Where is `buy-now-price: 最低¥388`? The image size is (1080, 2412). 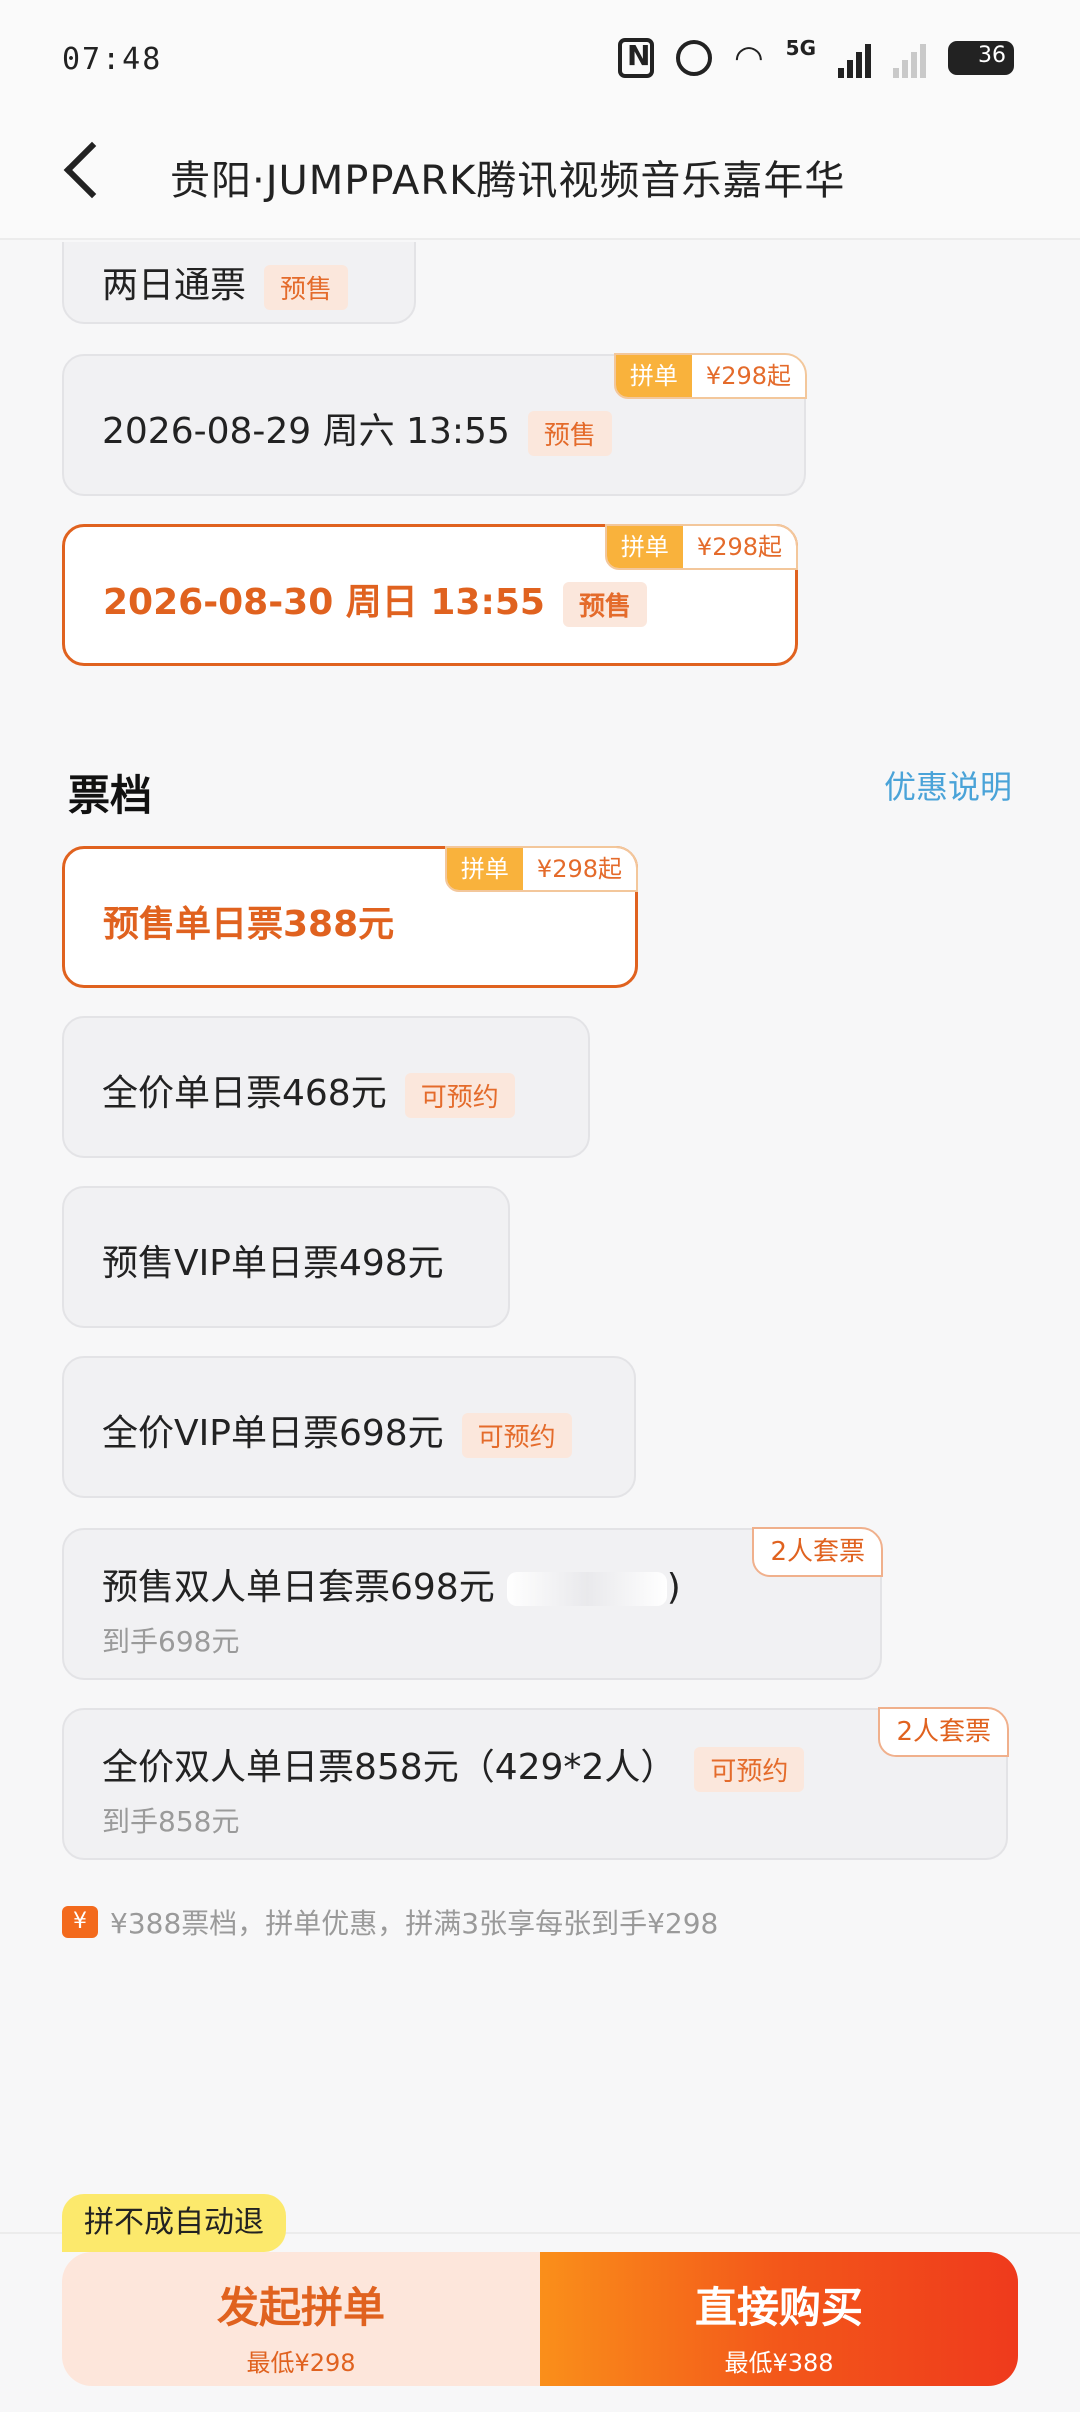 buy-now-price: 最低¥388 is located at coordinates (779, 2363).